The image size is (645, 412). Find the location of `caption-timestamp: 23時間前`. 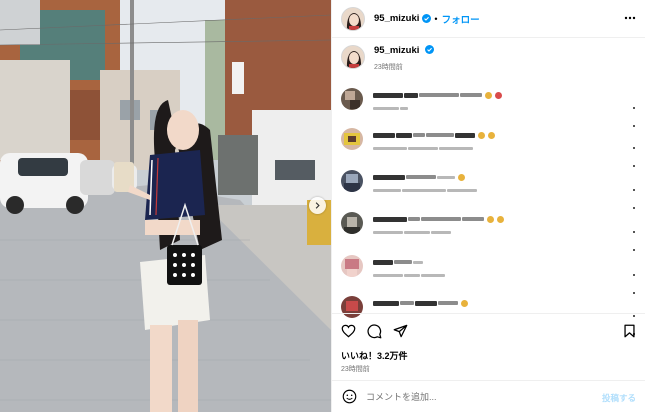

caption-timestamp: 23時間前 is located at coordinates (388, 67).